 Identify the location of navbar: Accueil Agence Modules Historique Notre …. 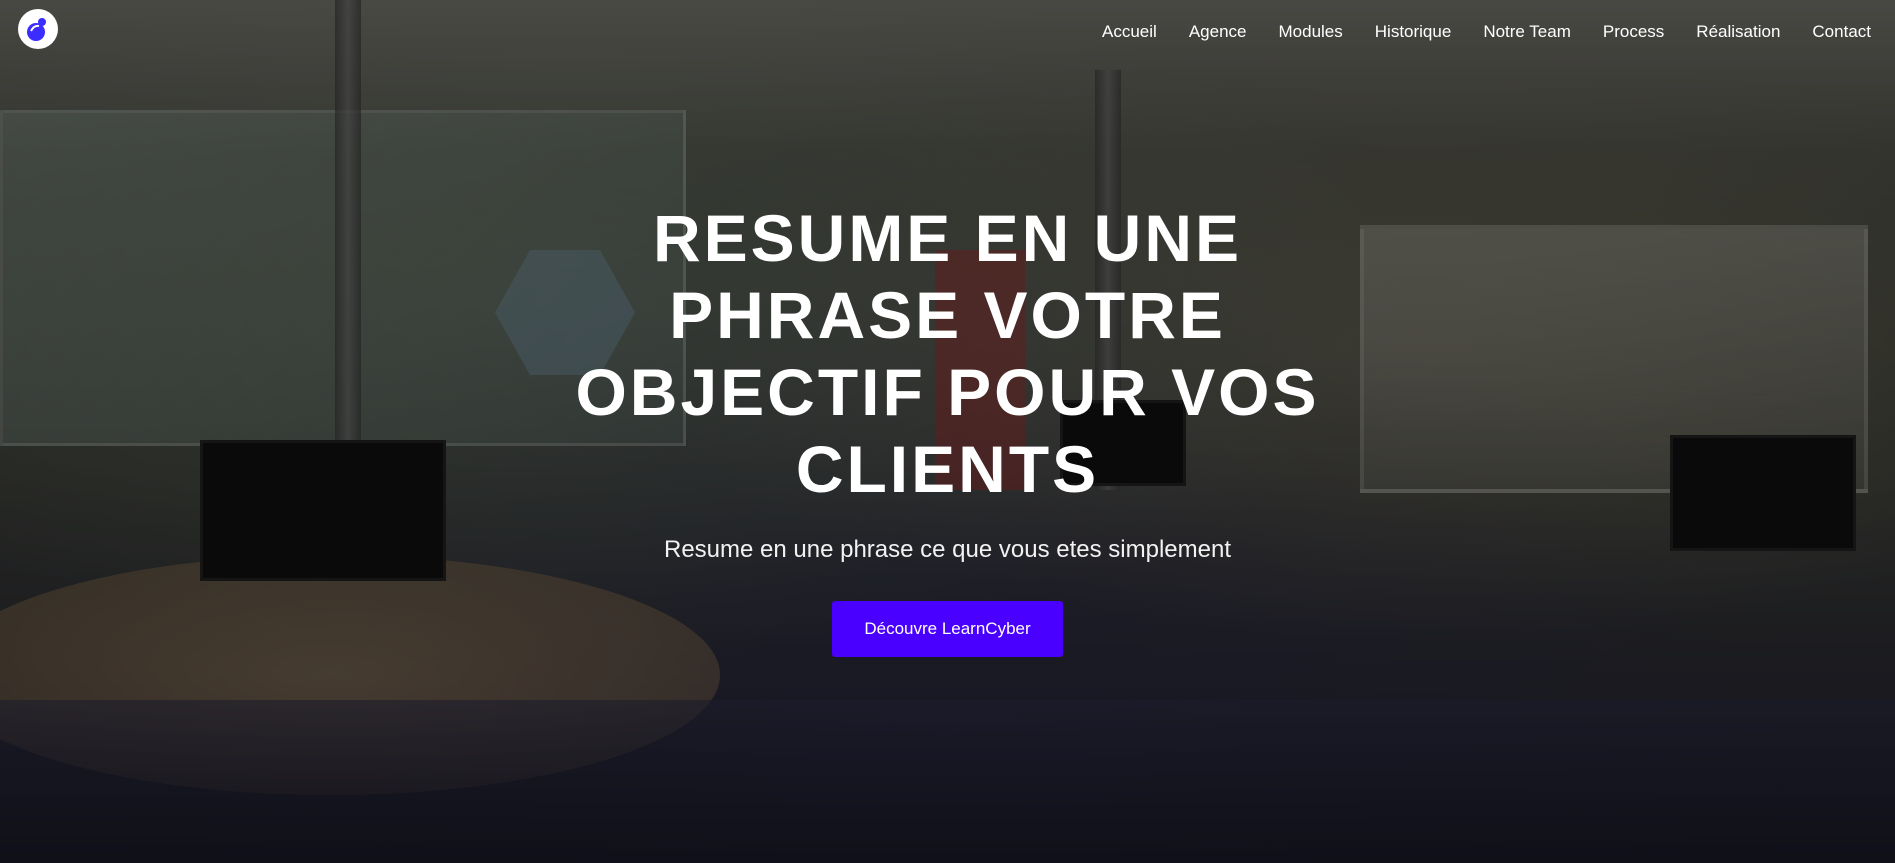
(947, 32).